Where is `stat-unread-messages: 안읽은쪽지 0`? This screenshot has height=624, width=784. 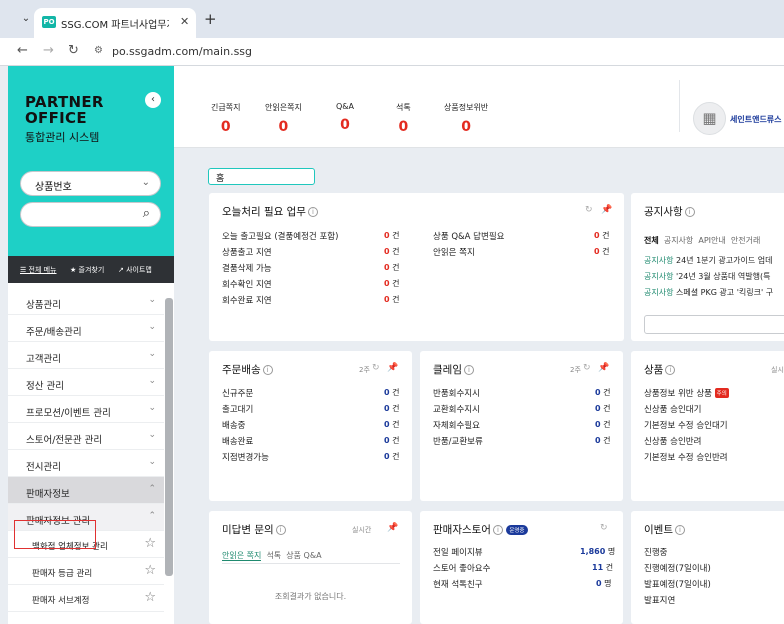
stat-unread-messages: 안읽은쪽지 0 is located at coordinates (283, 118).